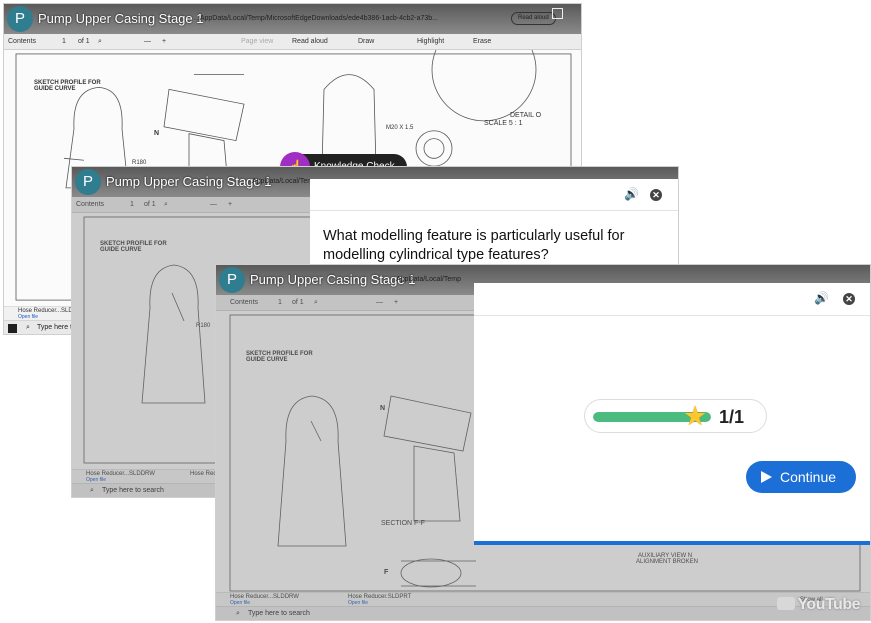 The image size is (871, 623). Describe the element at coordinates (808, 477) in the screenshot. I see `continue-label: Continue` at that location.